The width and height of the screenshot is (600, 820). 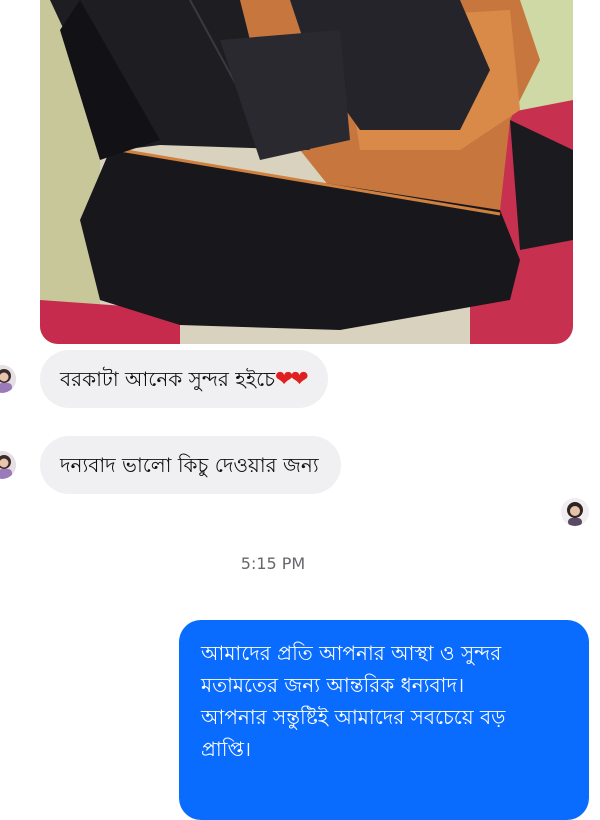 I want to click on read-receipt-avatar-icon, so click(x=575, y=512).